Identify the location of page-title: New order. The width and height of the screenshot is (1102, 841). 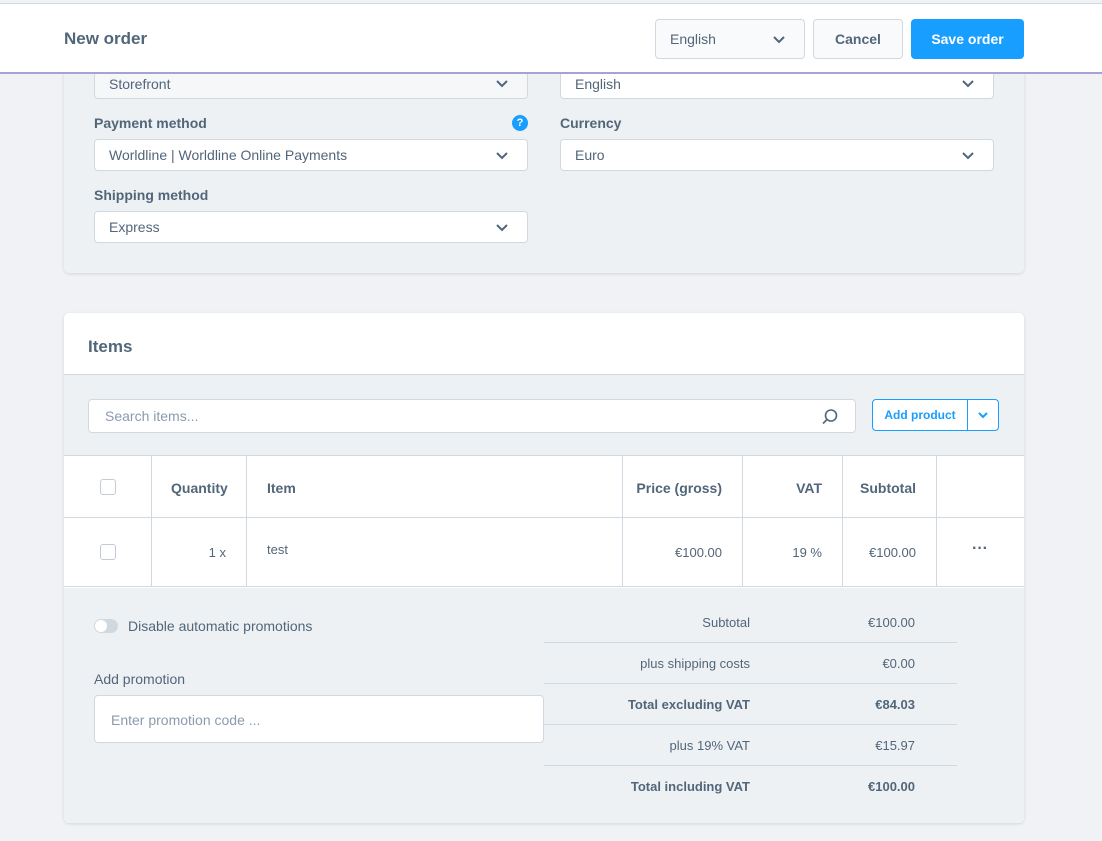
(106, 38).